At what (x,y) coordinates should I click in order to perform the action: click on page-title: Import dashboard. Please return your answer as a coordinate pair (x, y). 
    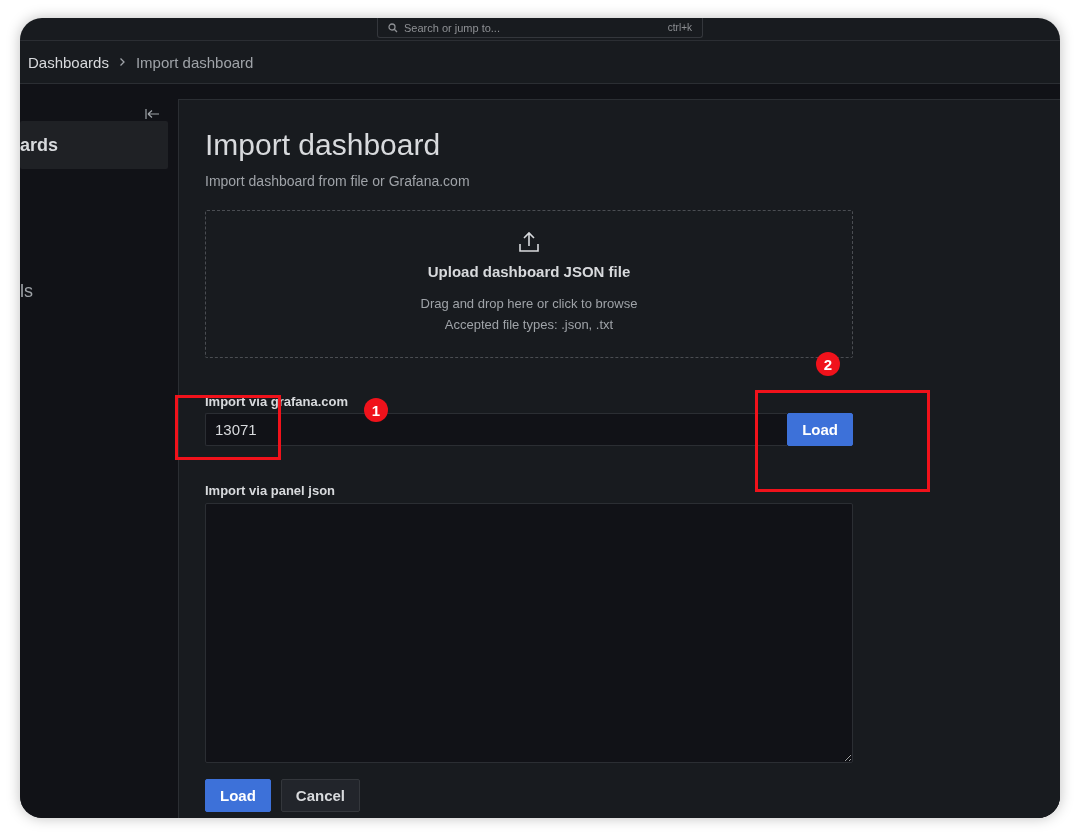
    Looking at the image, I should click on (323, 145).